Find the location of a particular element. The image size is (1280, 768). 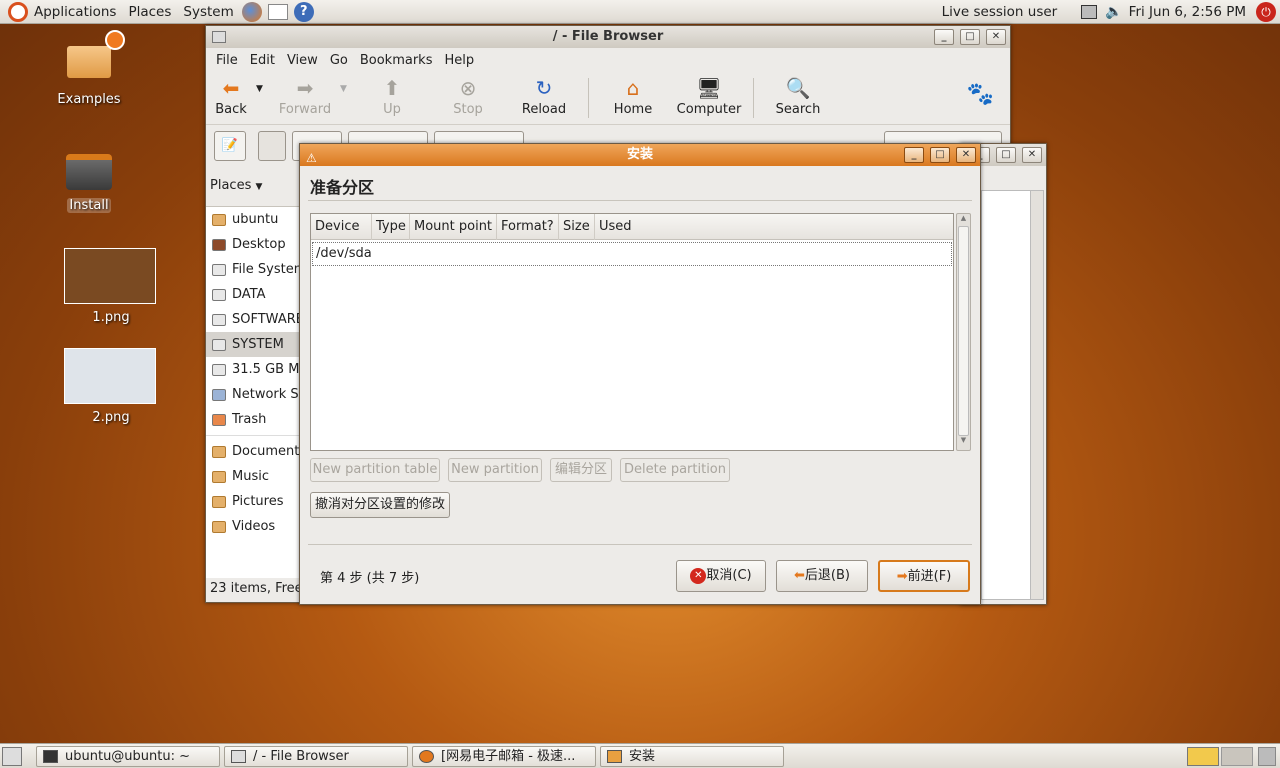

footer-separator is located at coordinates (640, 544).